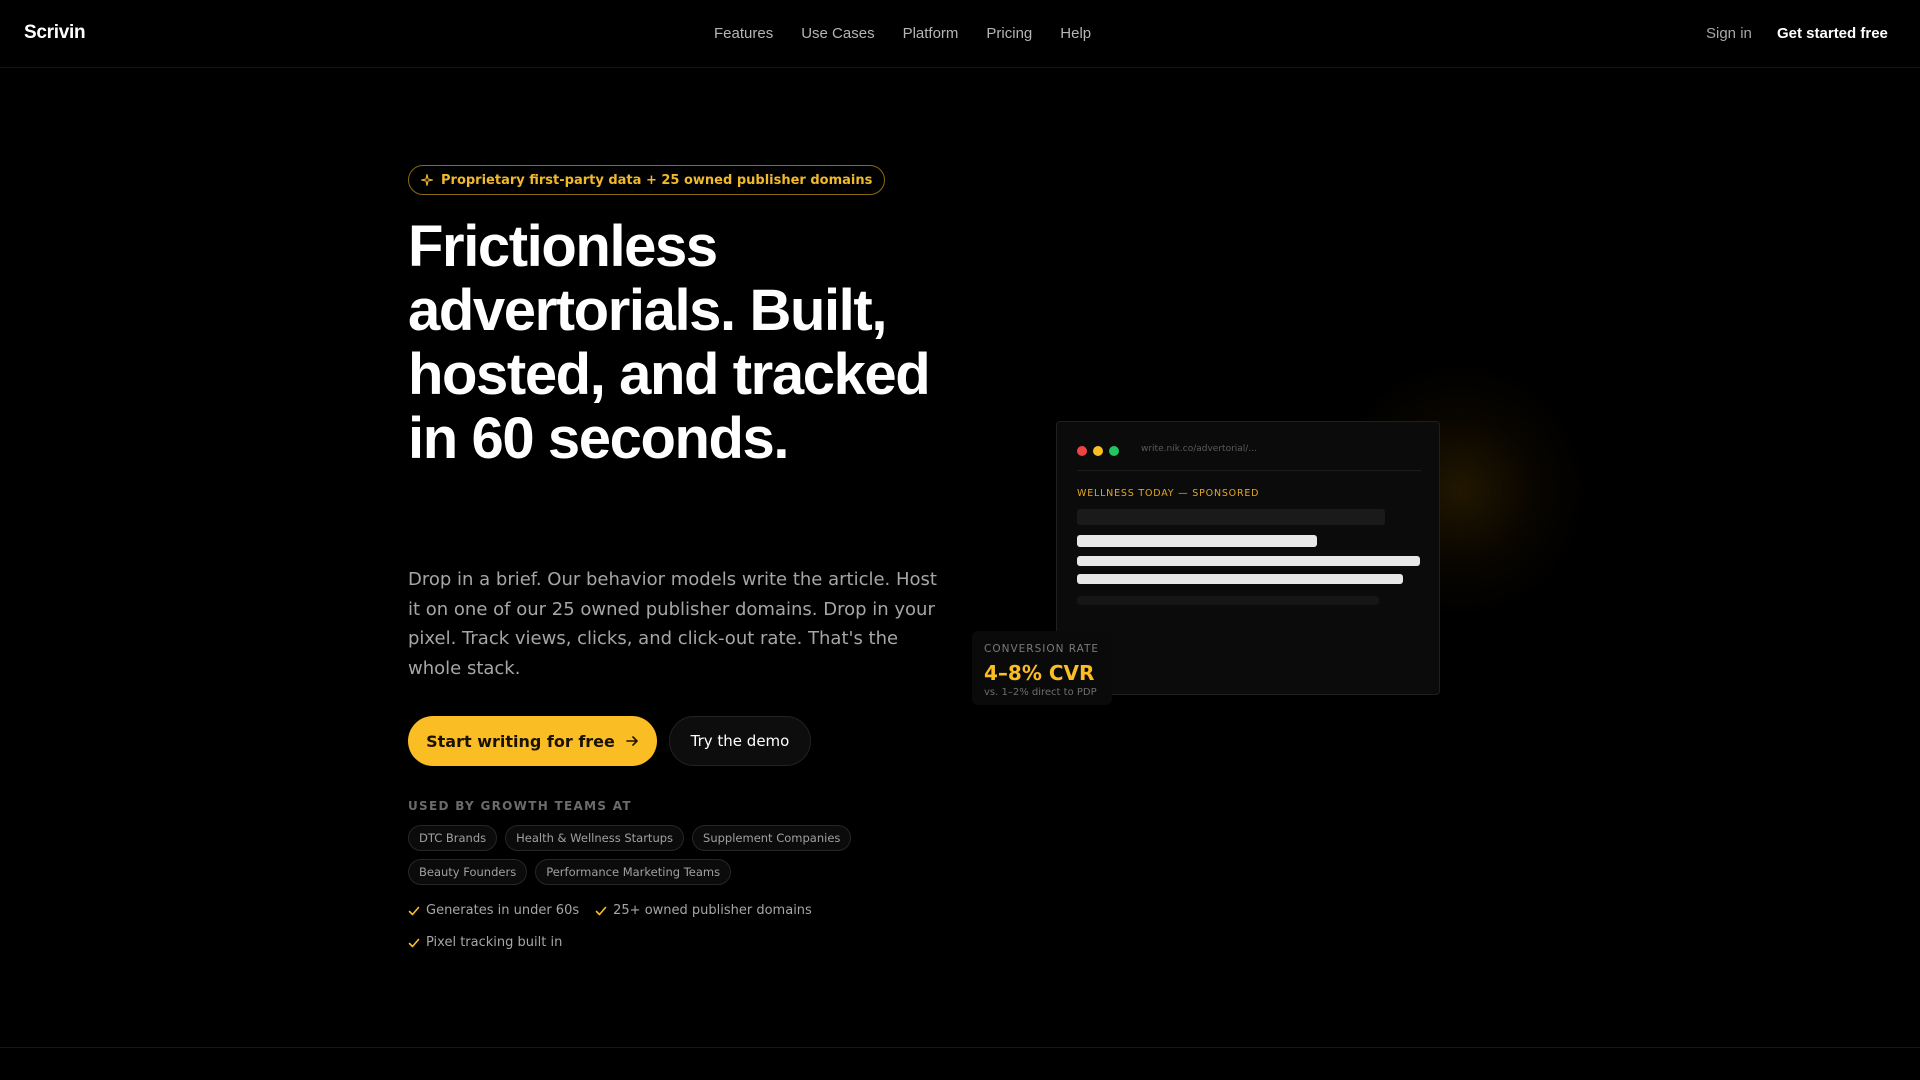  I want to click on preview-skeleton-title, so click(1231, 517).